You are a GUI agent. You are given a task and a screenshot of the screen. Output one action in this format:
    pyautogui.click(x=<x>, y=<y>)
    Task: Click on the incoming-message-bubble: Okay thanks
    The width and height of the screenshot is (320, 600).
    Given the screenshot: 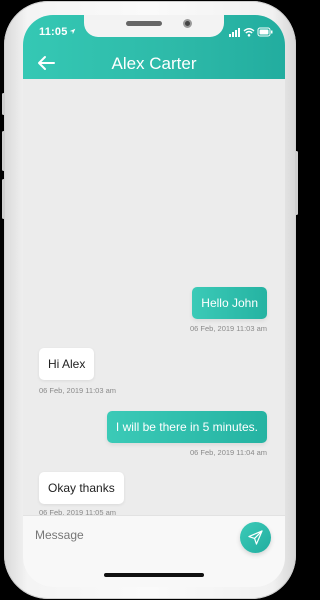 What is the action you would take?
    pyautogui.click(x=81, y=488)
    